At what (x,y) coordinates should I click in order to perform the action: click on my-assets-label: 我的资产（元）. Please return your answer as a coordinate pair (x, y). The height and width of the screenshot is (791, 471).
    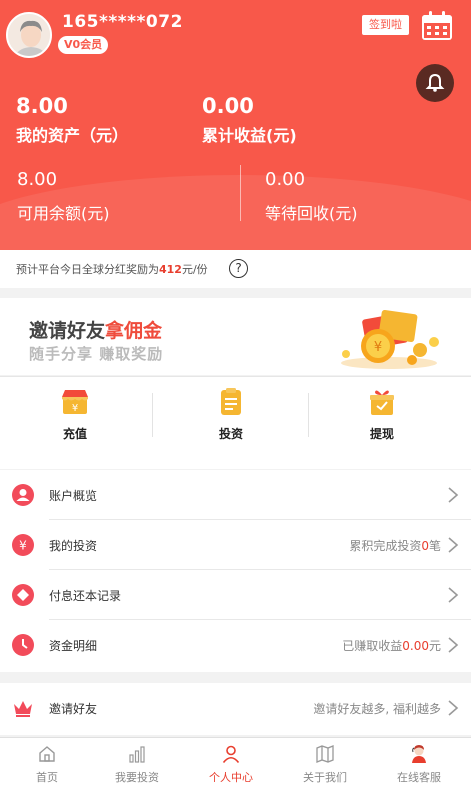
    Looking at the image, I should click on (72, 135).